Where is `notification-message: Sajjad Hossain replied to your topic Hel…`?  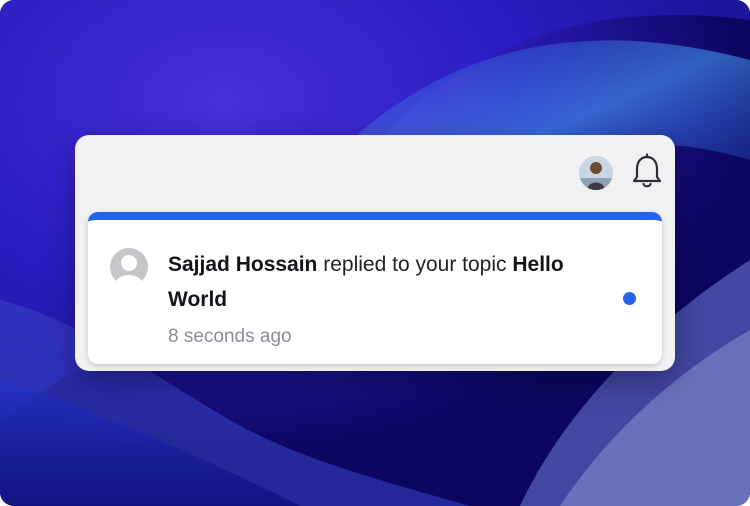 notification-message: Sajjad Hossain replied to your topic Hel… is located at coordinates (388, 282).